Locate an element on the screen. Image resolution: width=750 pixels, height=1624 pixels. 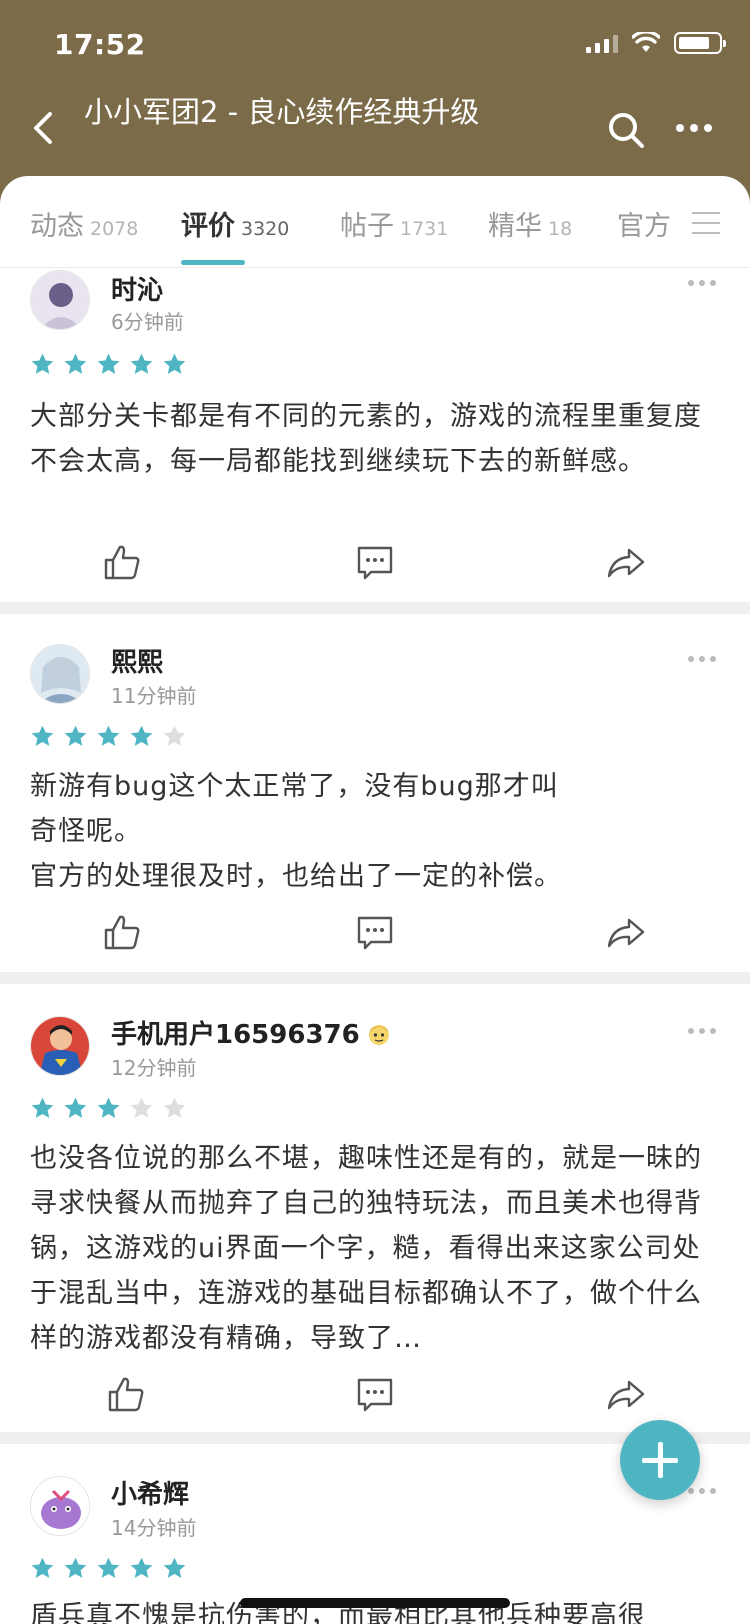
tab-official: 官方 is located at coordinates (644, 223).